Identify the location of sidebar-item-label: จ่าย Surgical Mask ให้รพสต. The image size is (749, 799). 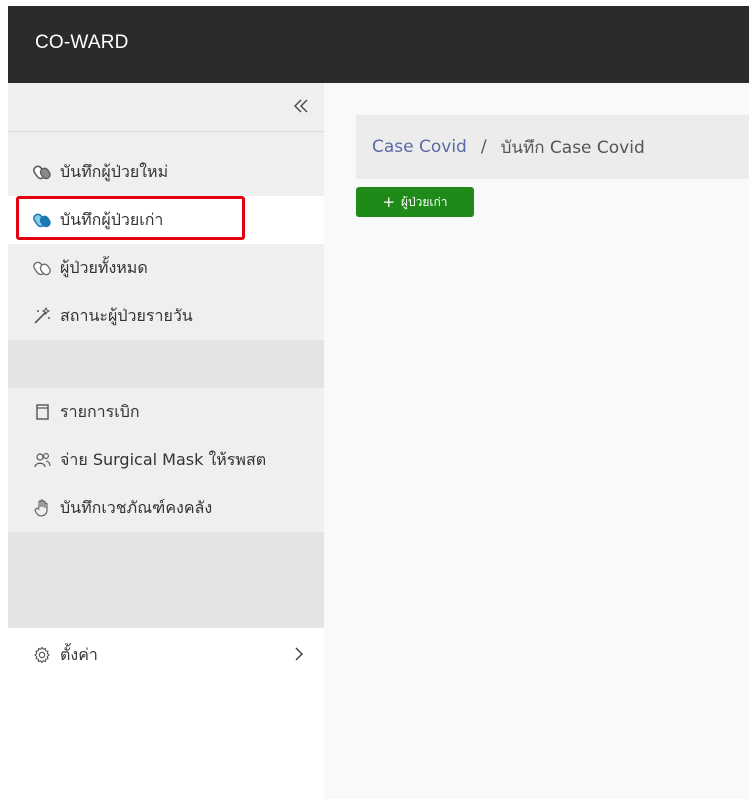
(163, 459).